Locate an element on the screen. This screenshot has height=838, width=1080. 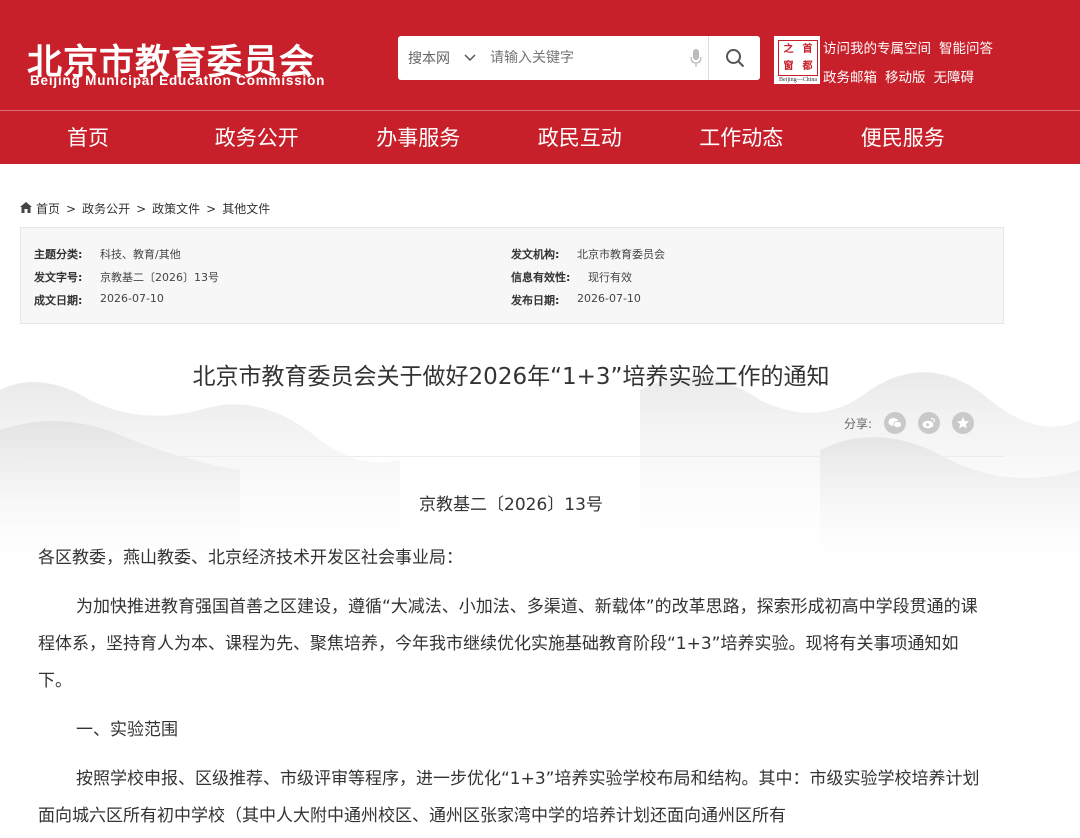
search-button is located at coordinates (734, 58).